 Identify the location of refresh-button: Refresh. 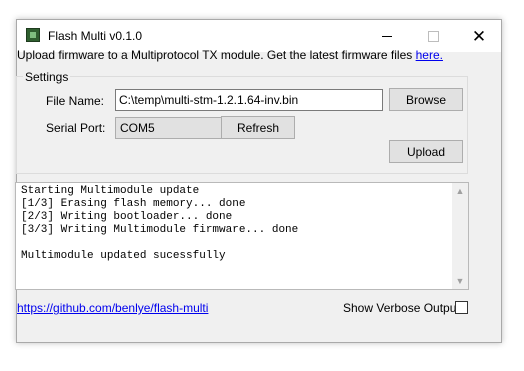
(258, 127).